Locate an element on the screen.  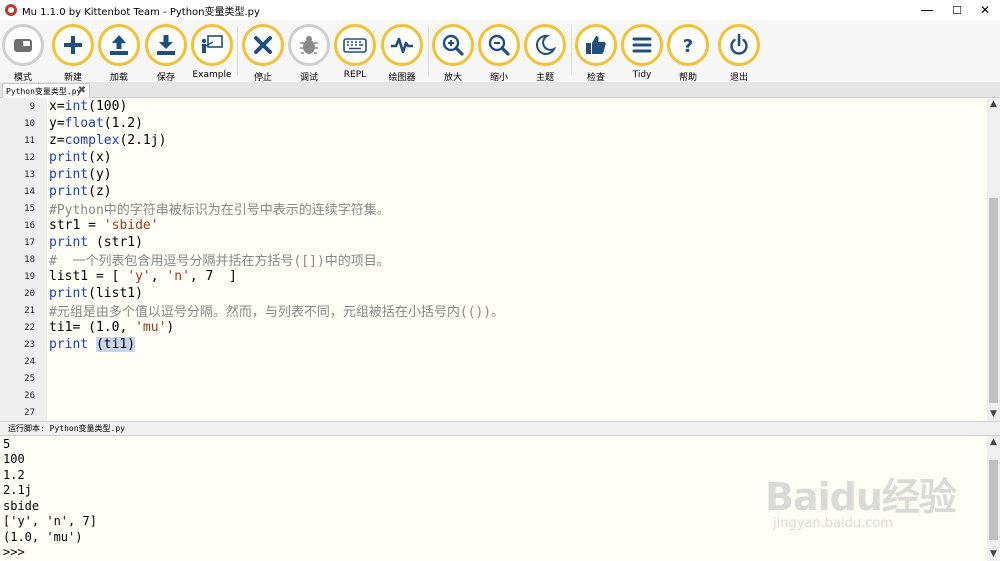
moon-icon is located at coordinates (545, 45).